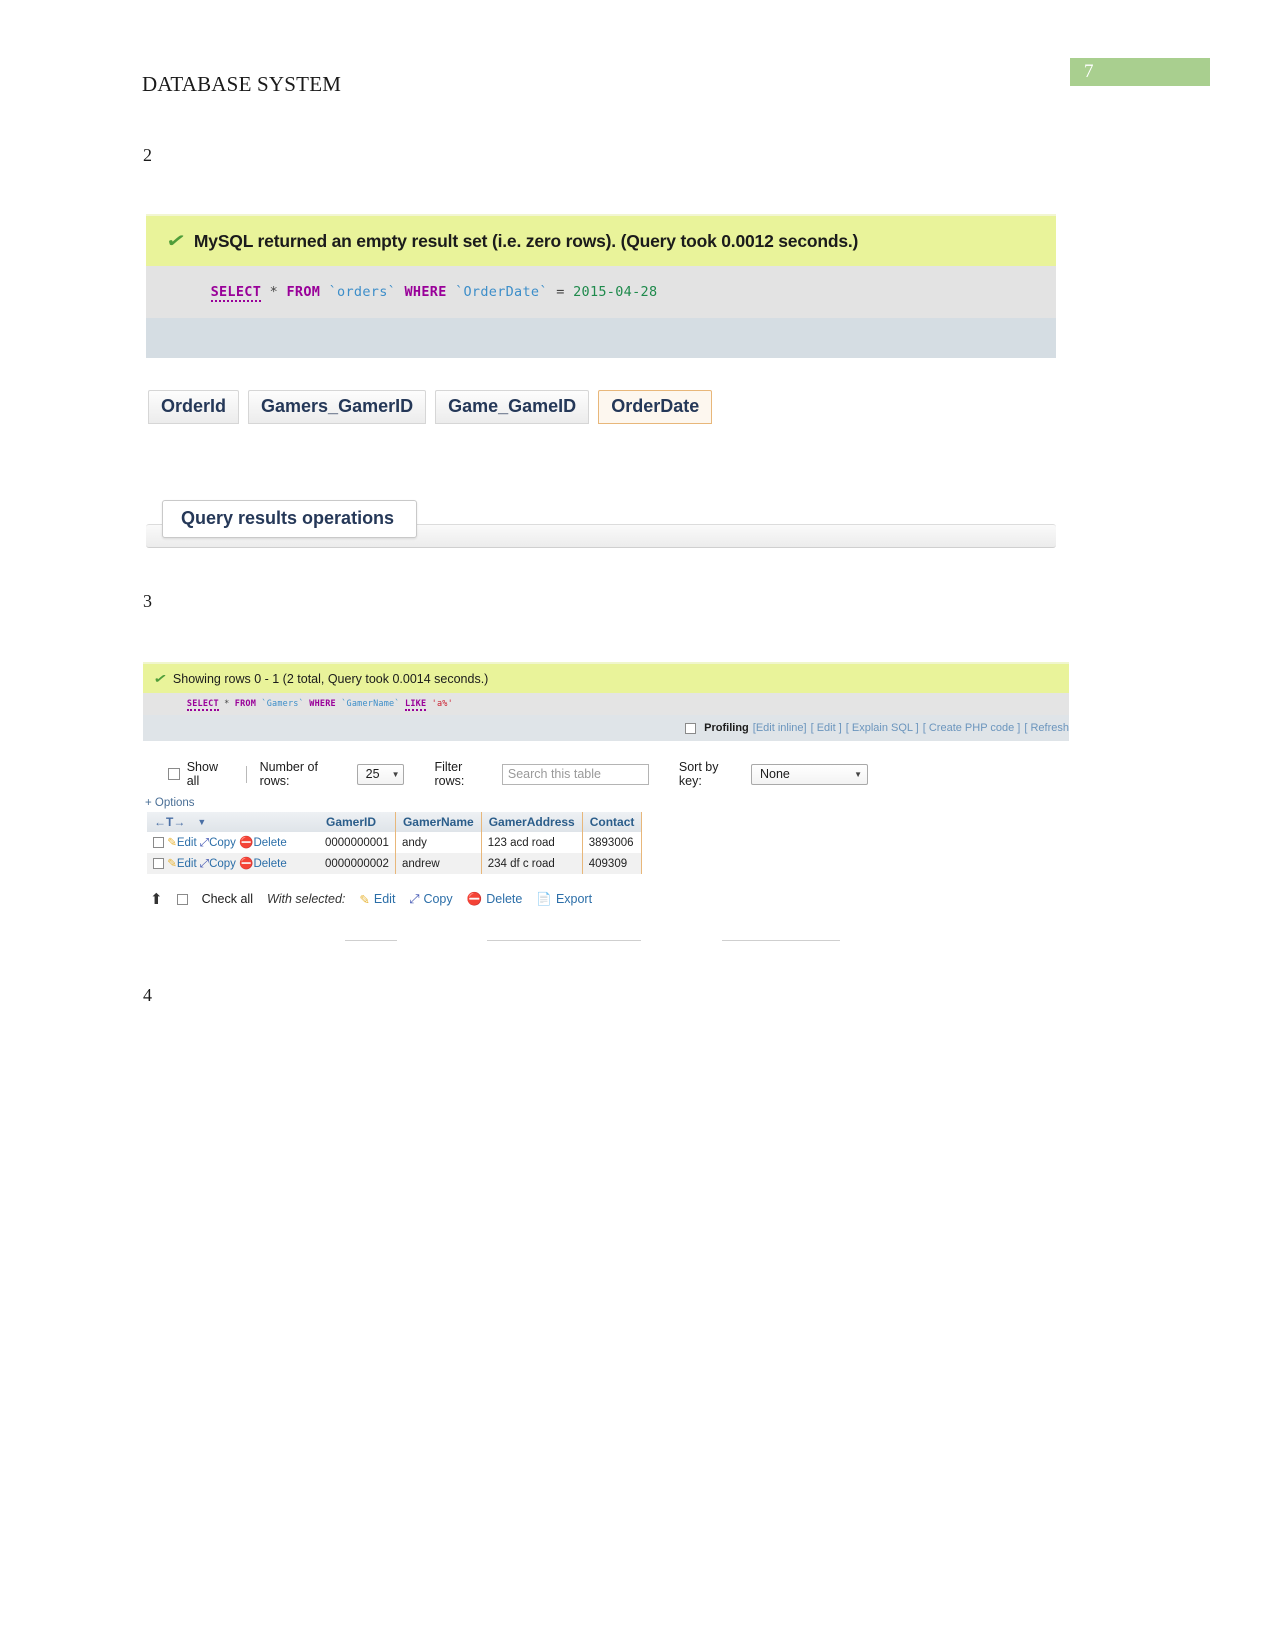  I want to click on bulk-edit-button: ✎ Edit, so click(377, 899).